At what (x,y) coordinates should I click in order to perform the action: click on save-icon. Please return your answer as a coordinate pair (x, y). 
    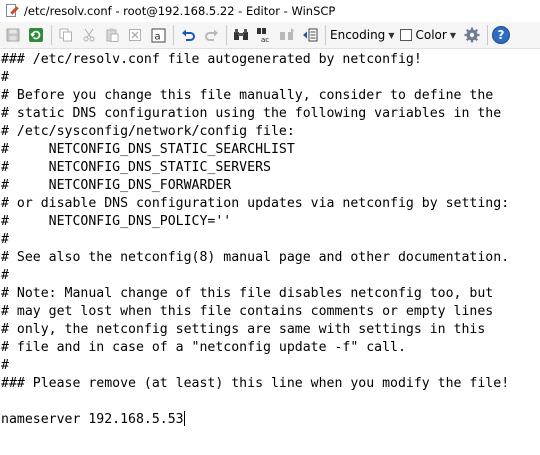
    Looking at the image, I should click on (13, 35).